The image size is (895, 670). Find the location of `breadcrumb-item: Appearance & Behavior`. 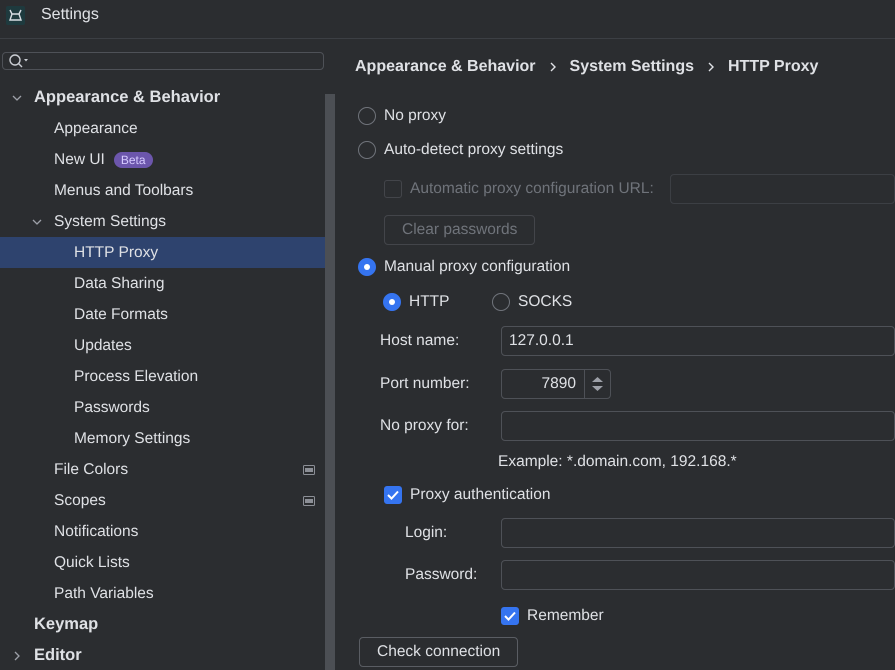

breadcrumb-item: Appearance & Behavior is located at coordinates (445, 67).